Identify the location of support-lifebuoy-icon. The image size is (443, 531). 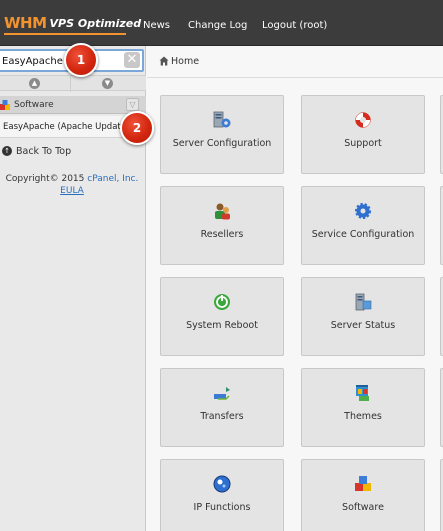
(363, 120).